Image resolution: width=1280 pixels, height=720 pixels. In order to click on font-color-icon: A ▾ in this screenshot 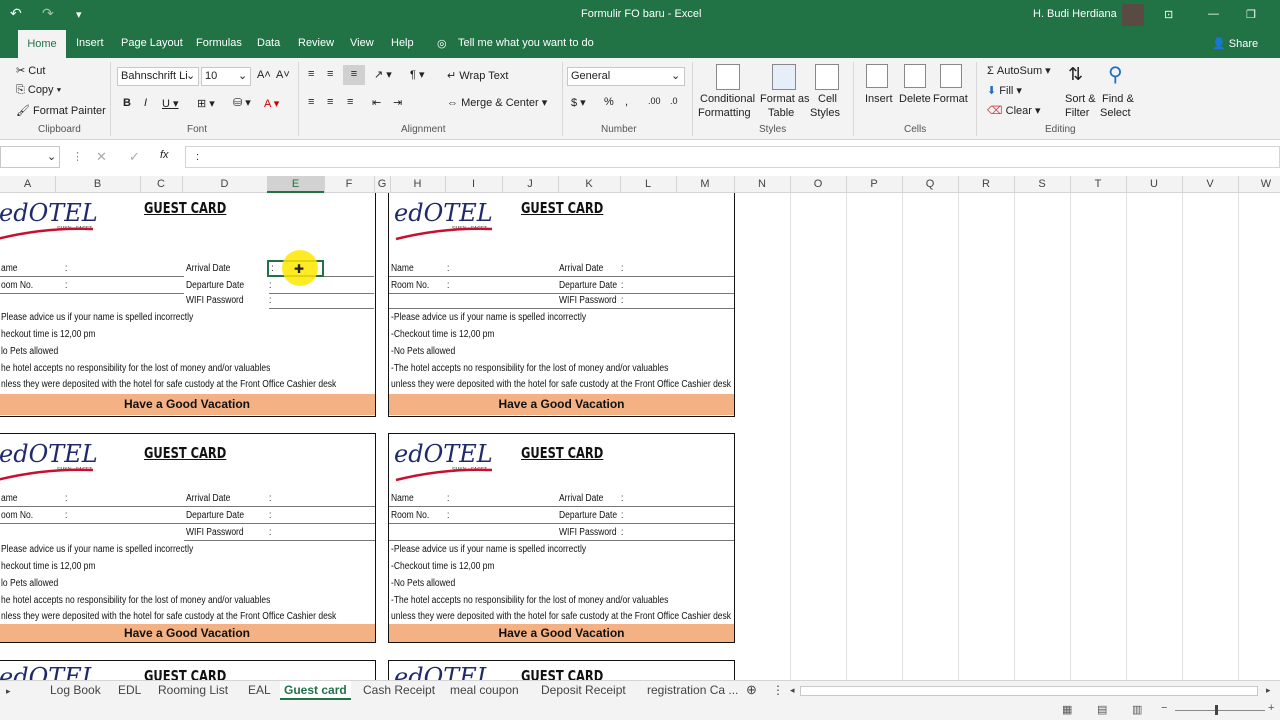, I will do `click(271, 103)`.